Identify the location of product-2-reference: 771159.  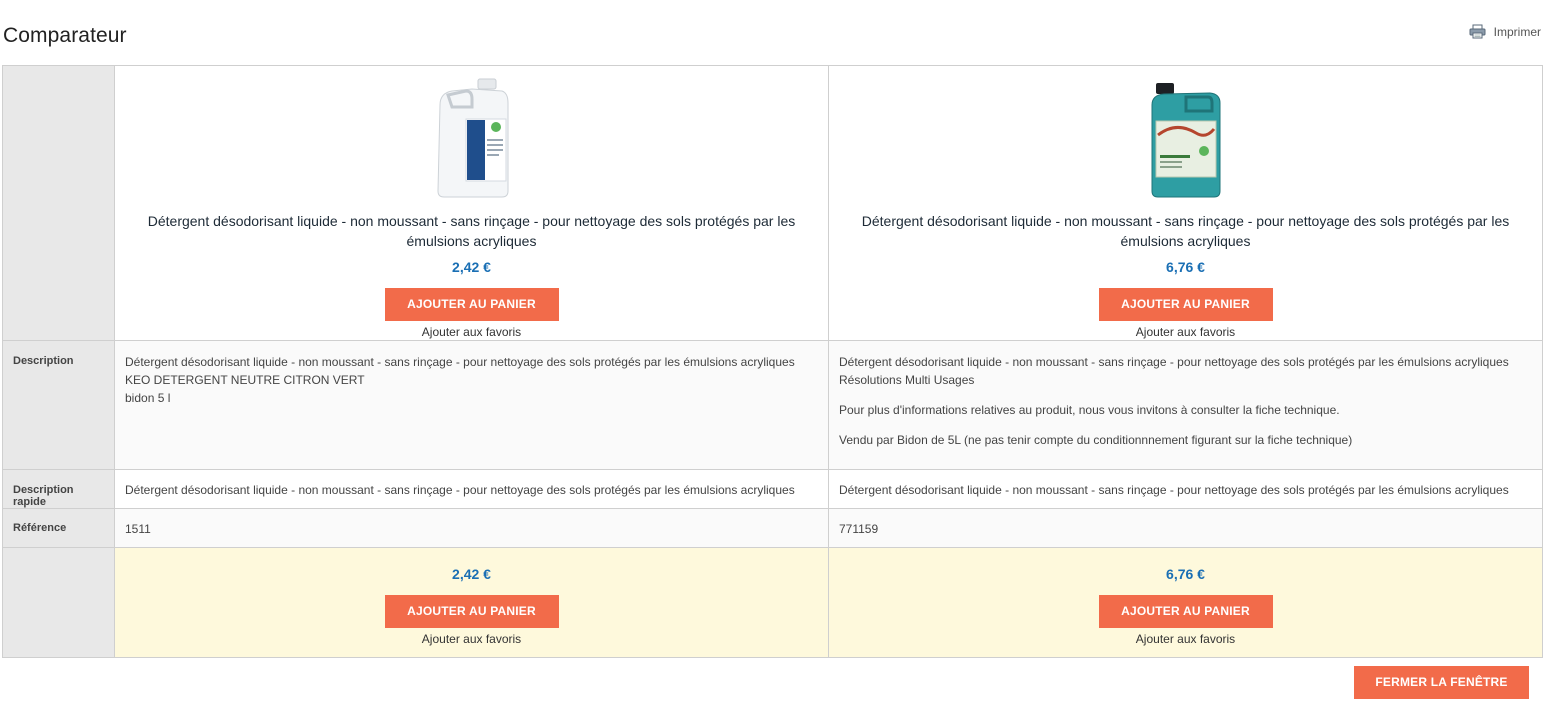
(1185, 528).